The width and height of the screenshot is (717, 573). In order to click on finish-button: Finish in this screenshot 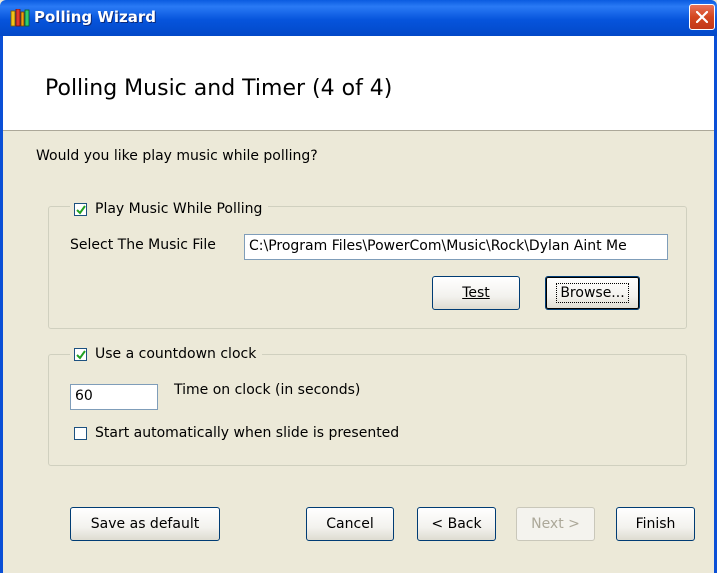, I will do `click(655, 524)`.